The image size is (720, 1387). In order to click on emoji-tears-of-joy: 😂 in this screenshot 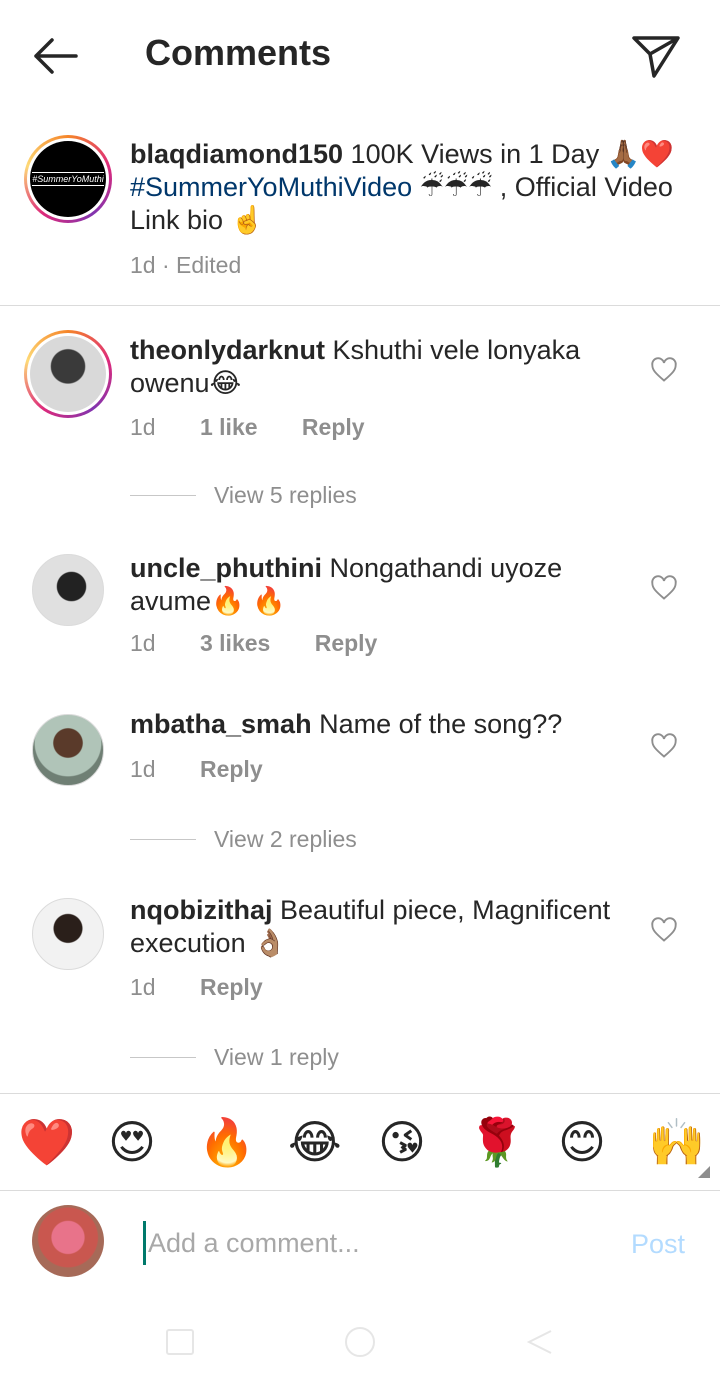, I will do `click(315, 1142)`.